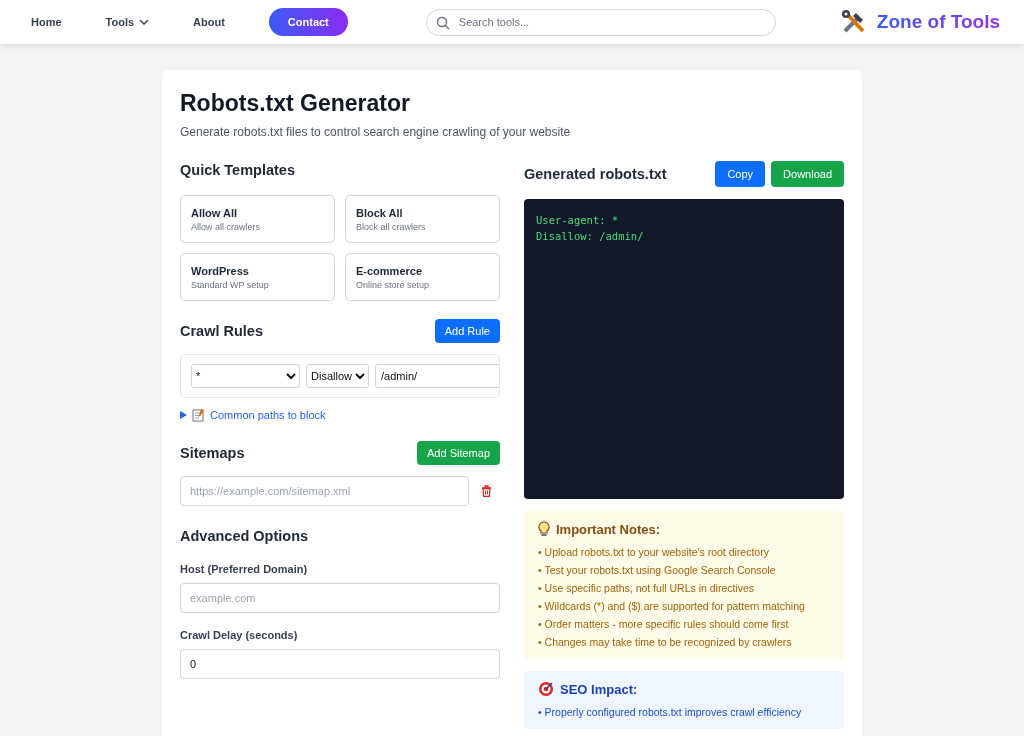 Image resolution: width=1024 pixels, height=736 pixels. I want to click on code-line: Disallow: /admin/, so click(590, 236).